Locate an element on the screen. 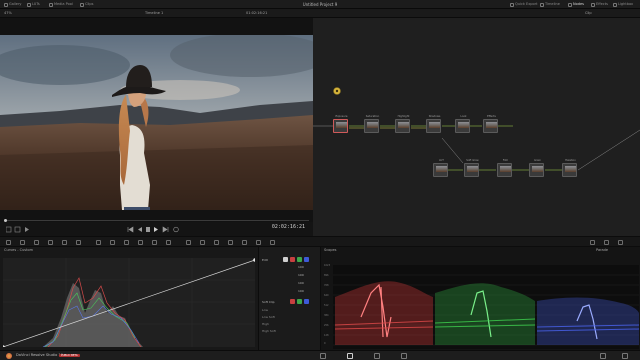  node-2: Saturation is located at coordinates (371, 124).